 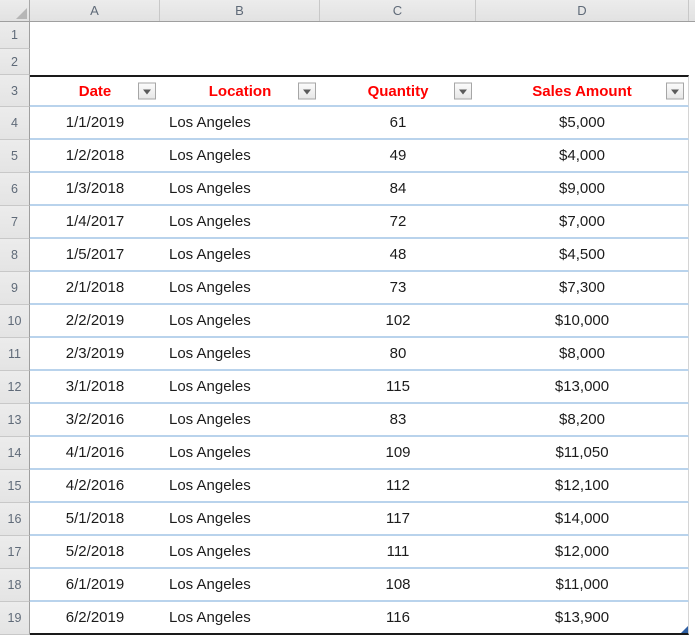 What do you see at coordinates (582, 254) in the screenshot?
I see `sales-cell: $4,500` at bounding box center [582, 254].